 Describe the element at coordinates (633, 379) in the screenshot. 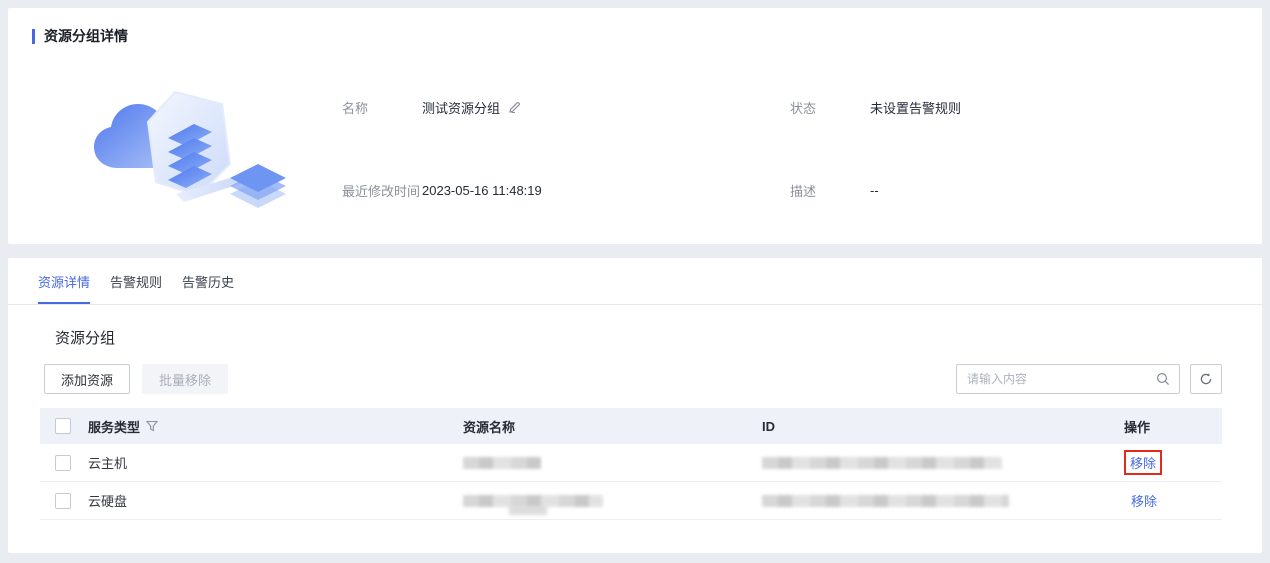

I see `toolbar: 添加资源 批量移除` at that location.